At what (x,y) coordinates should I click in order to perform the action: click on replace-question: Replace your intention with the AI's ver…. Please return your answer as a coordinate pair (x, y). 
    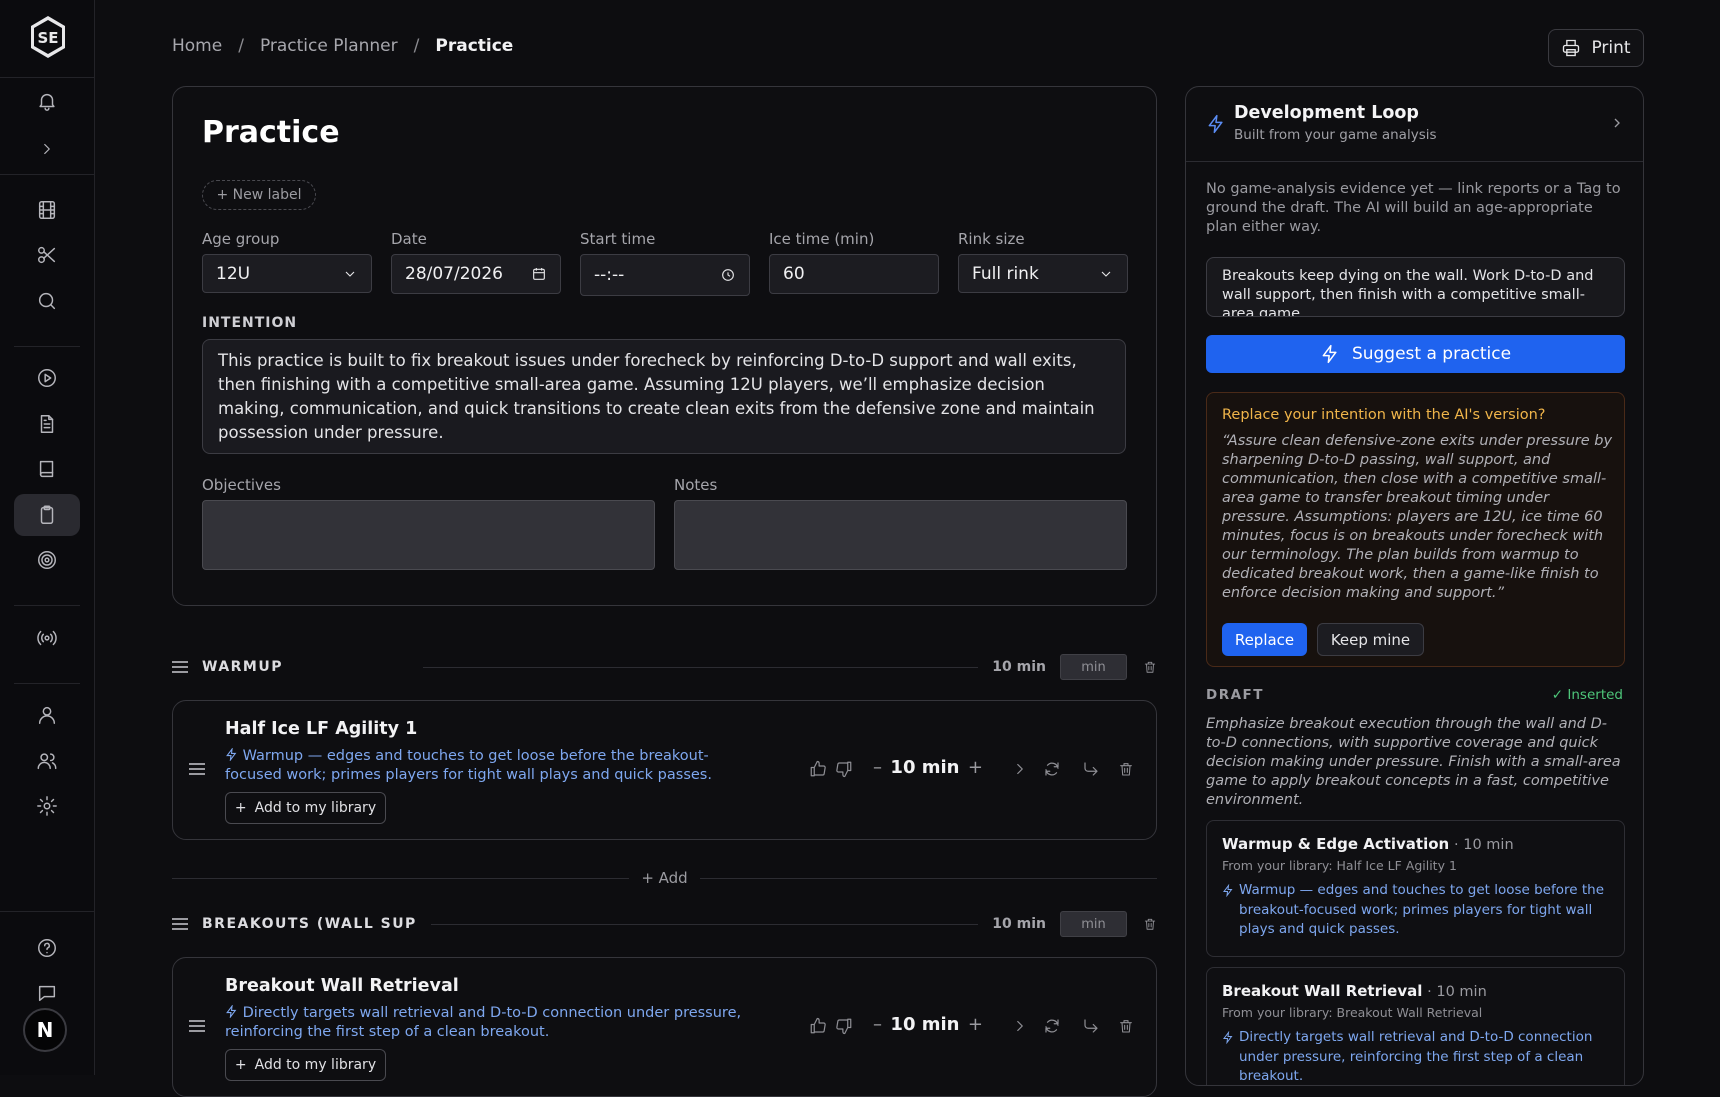
    Looking at the image, I should click on (1384, 415).